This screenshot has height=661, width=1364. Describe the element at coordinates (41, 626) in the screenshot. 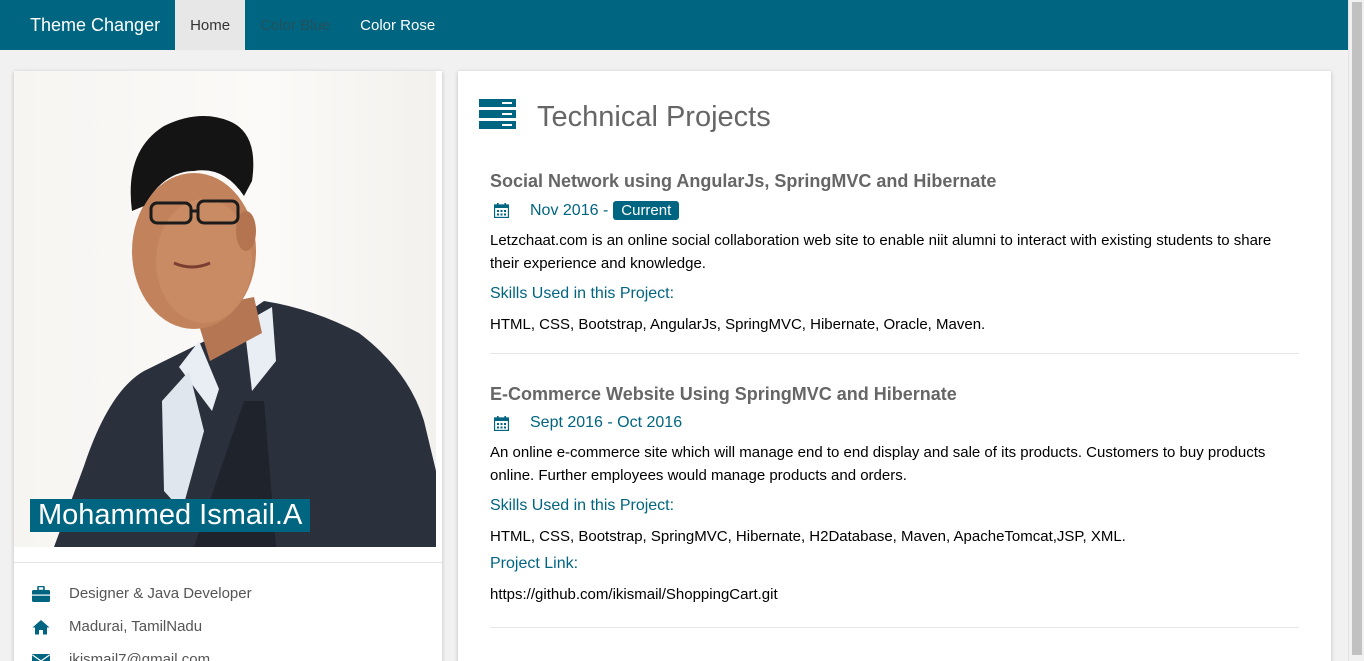

I see `home-icon` at that location.